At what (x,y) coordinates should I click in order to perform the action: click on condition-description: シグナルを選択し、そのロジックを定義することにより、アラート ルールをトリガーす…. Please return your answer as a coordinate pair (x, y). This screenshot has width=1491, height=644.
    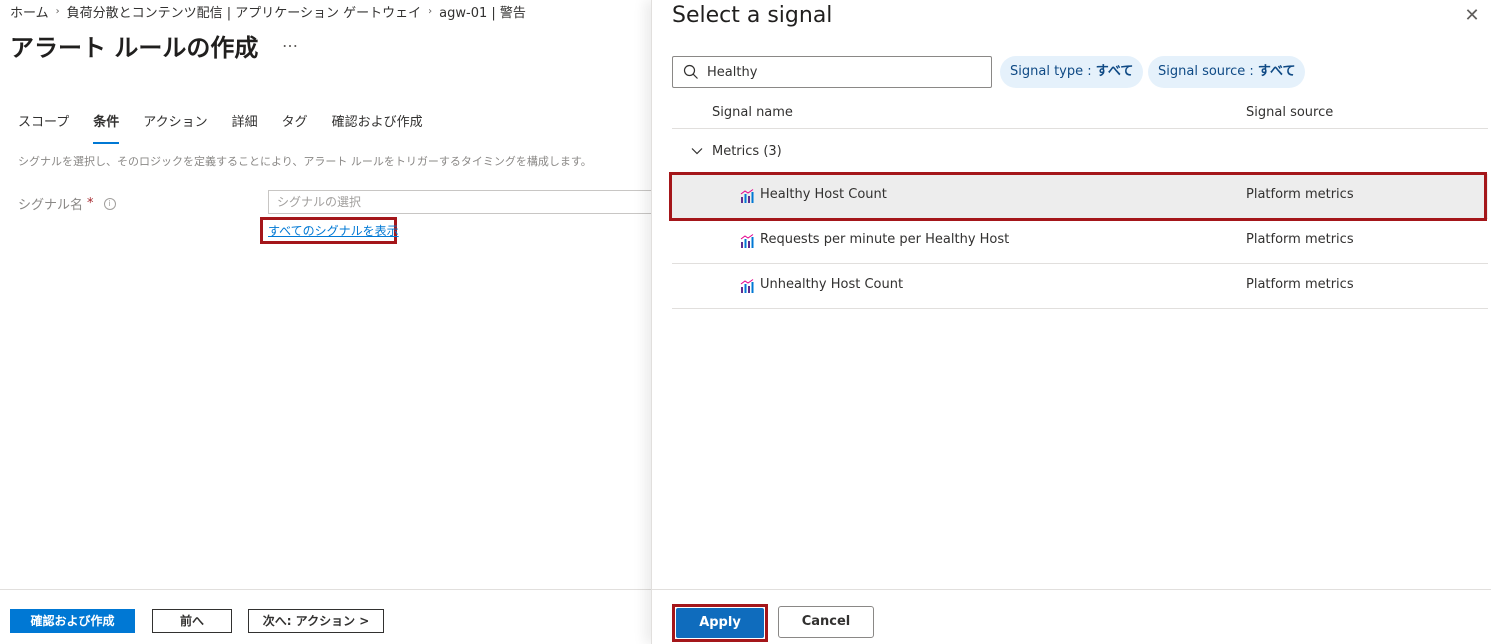
    Looking at the image, I should click on (305, 161).